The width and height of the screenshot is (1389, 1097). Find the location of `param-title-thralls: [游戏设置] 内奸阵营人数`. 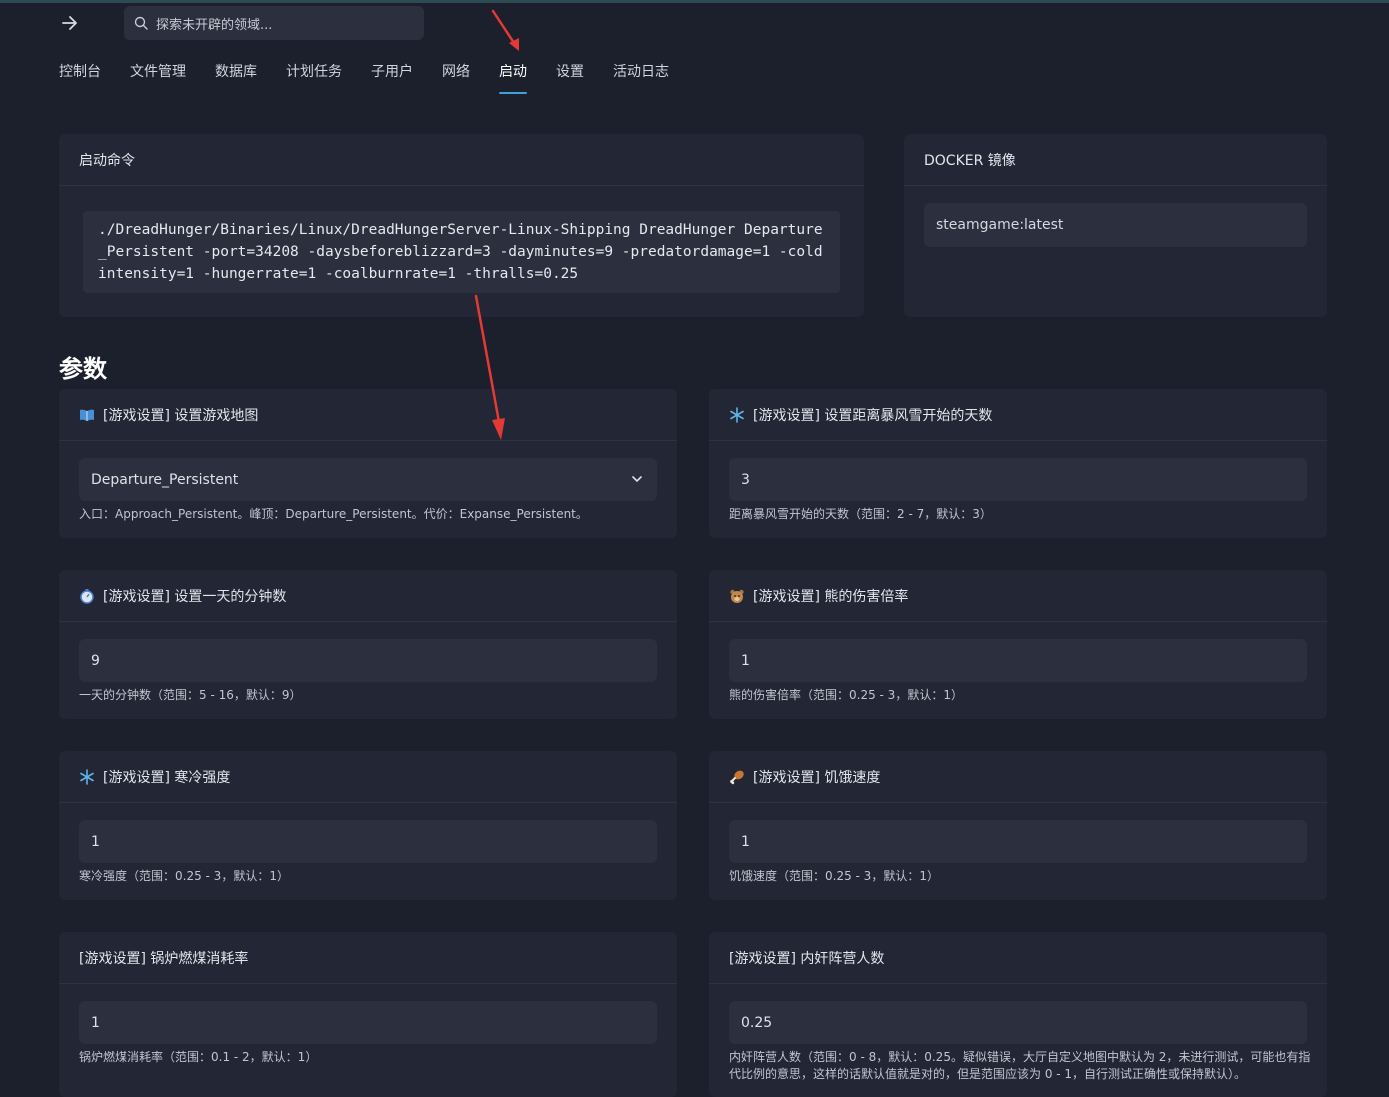

param-title-thralls: [游戏设置] 内奸阵营人数 is located at coordinates (807, 958).